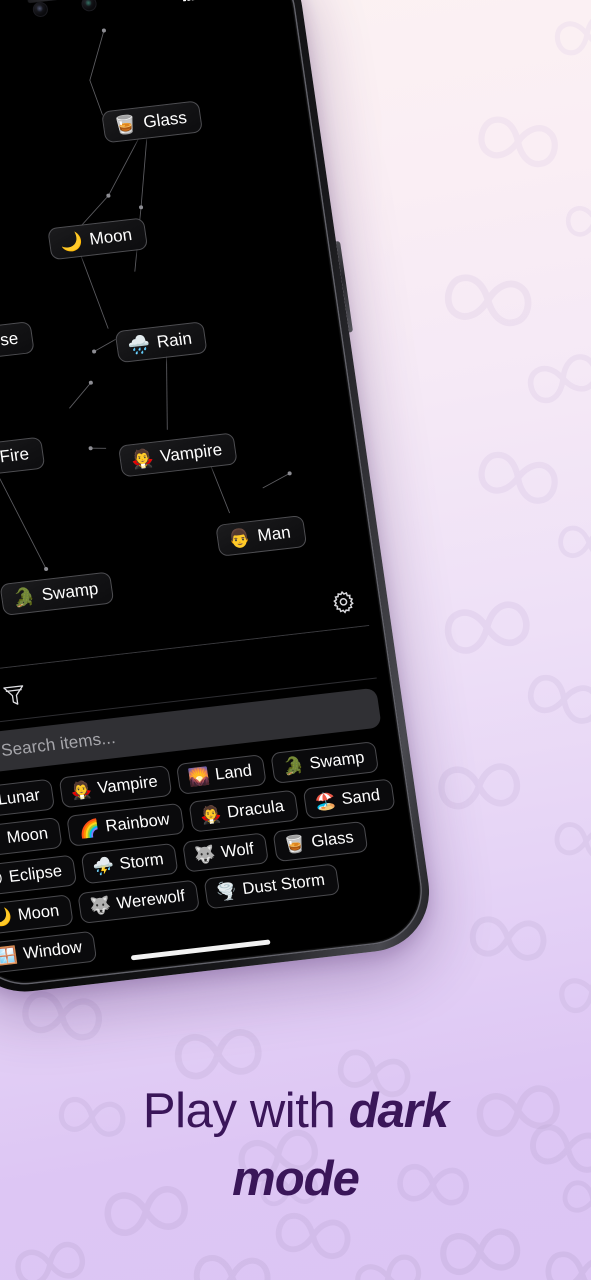 The width and height of the screenshot is (591, 1280). I want to click on node-moon: 🌙 Moon, so click(98, 239).